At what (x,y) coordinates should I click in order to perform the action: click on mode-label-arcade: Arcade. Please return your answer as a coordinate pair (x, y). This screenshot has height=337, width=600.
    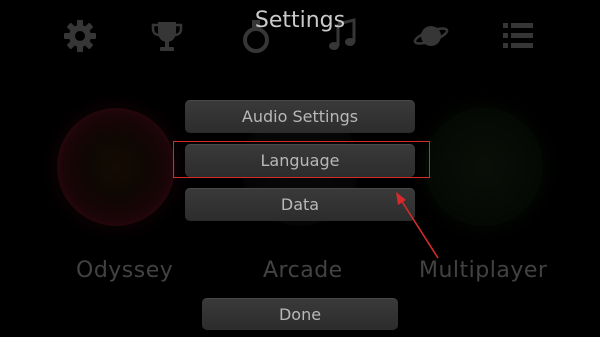
    Looking at the image, I should click on (303, 270).